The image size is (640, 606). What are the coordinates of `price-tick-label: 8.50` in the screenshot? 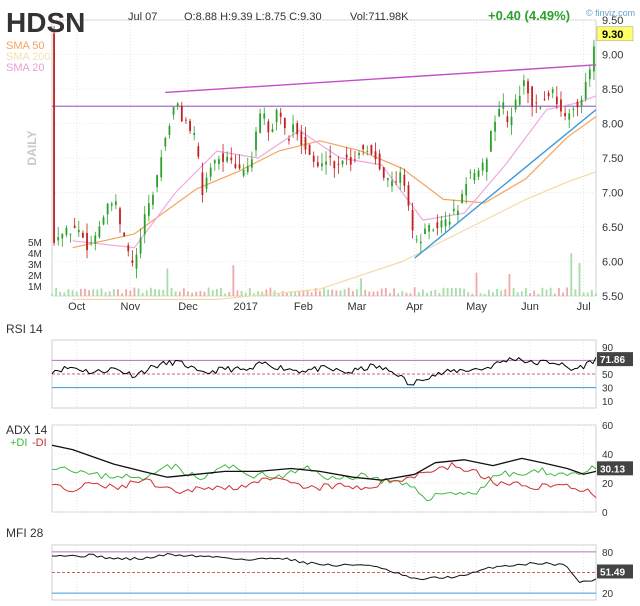 It's located at (612, 90).